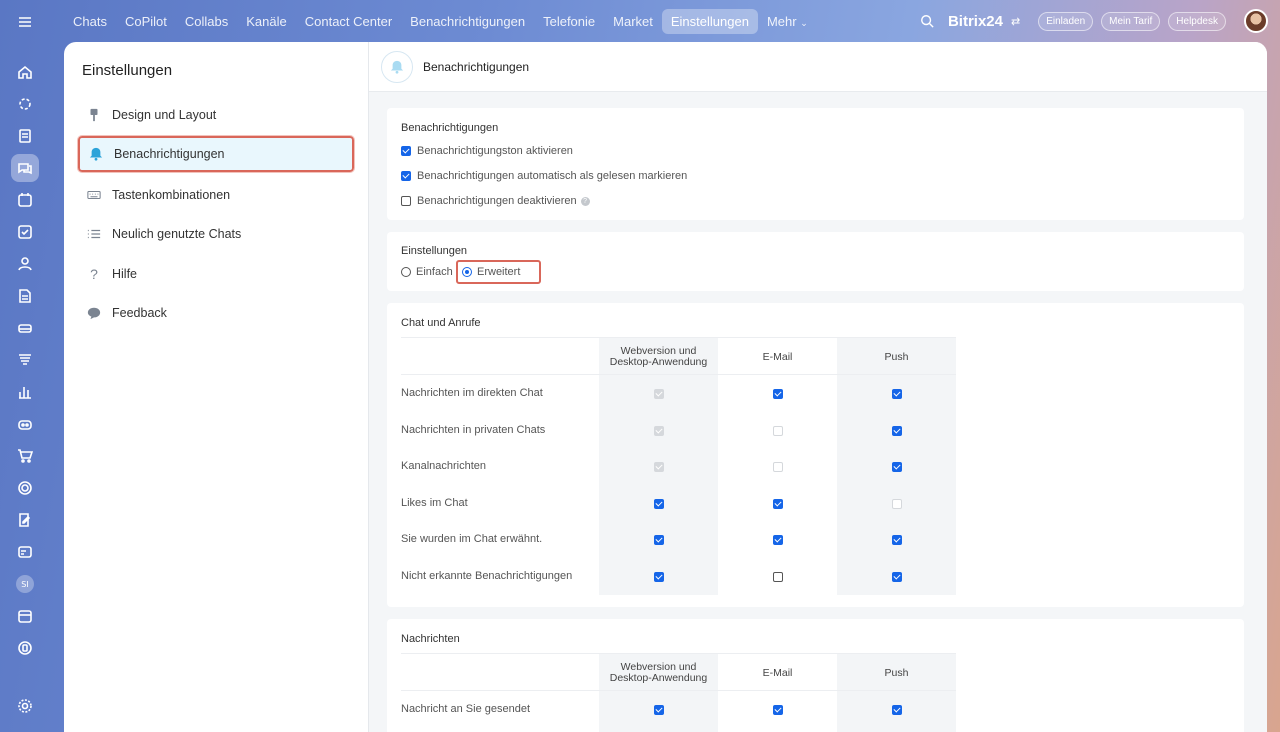 Image resolution: width=1280 pixels, height=732 pixels. Describe the element at coordinates (787, 21) in the screenshot. I see `nav-mehr: Mehr ⌄` at that location.